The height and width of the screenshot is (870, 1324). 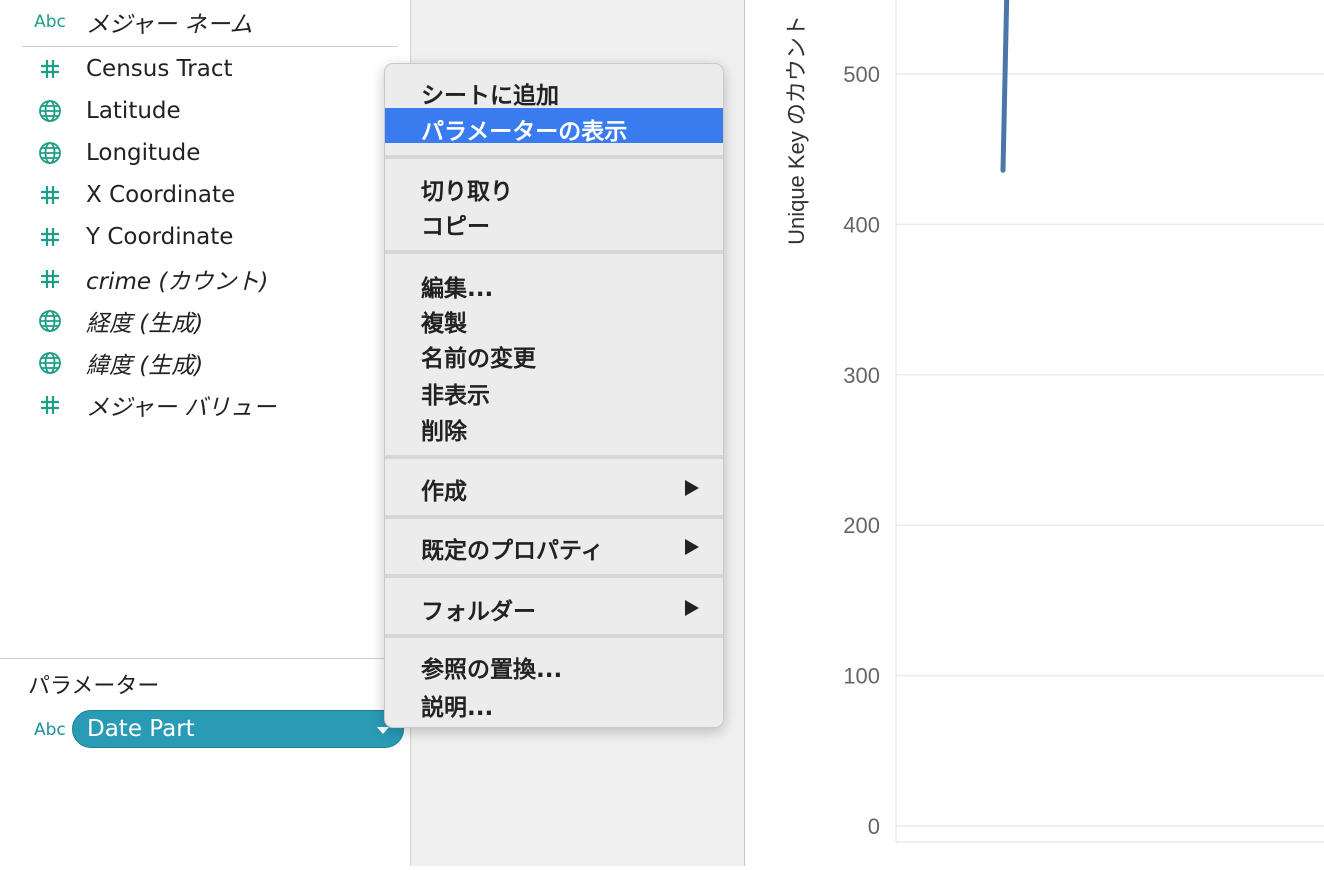 I want to click on field-label: Latitude, so click(x=133, y=111).